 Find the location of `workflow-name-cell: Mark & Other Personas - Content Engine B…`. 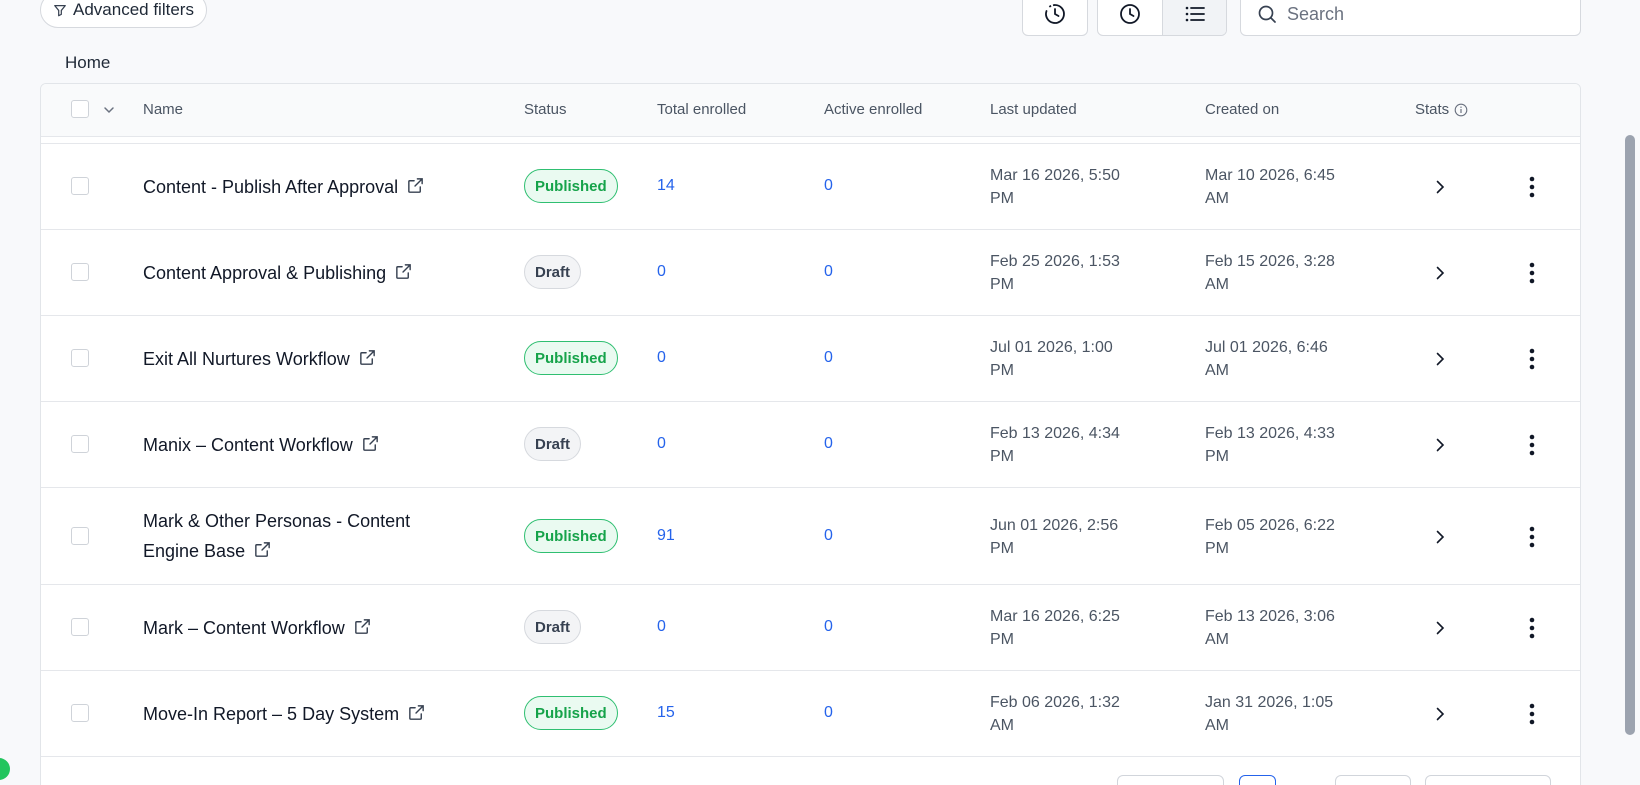

workflow-name-cell: Mark & Other Personas - Content Engine B… is located at coordinates (276, 536).